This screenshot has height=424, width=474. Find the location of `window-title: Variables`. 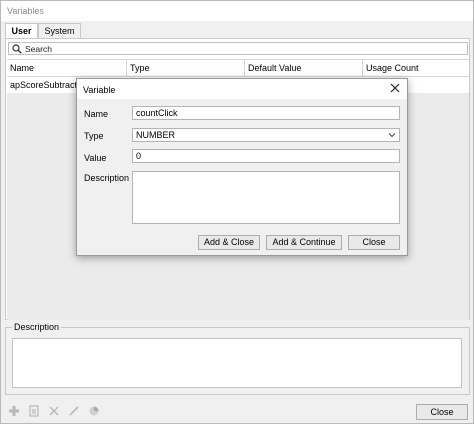

window-title: Variables is located at coordinates (25, 11).